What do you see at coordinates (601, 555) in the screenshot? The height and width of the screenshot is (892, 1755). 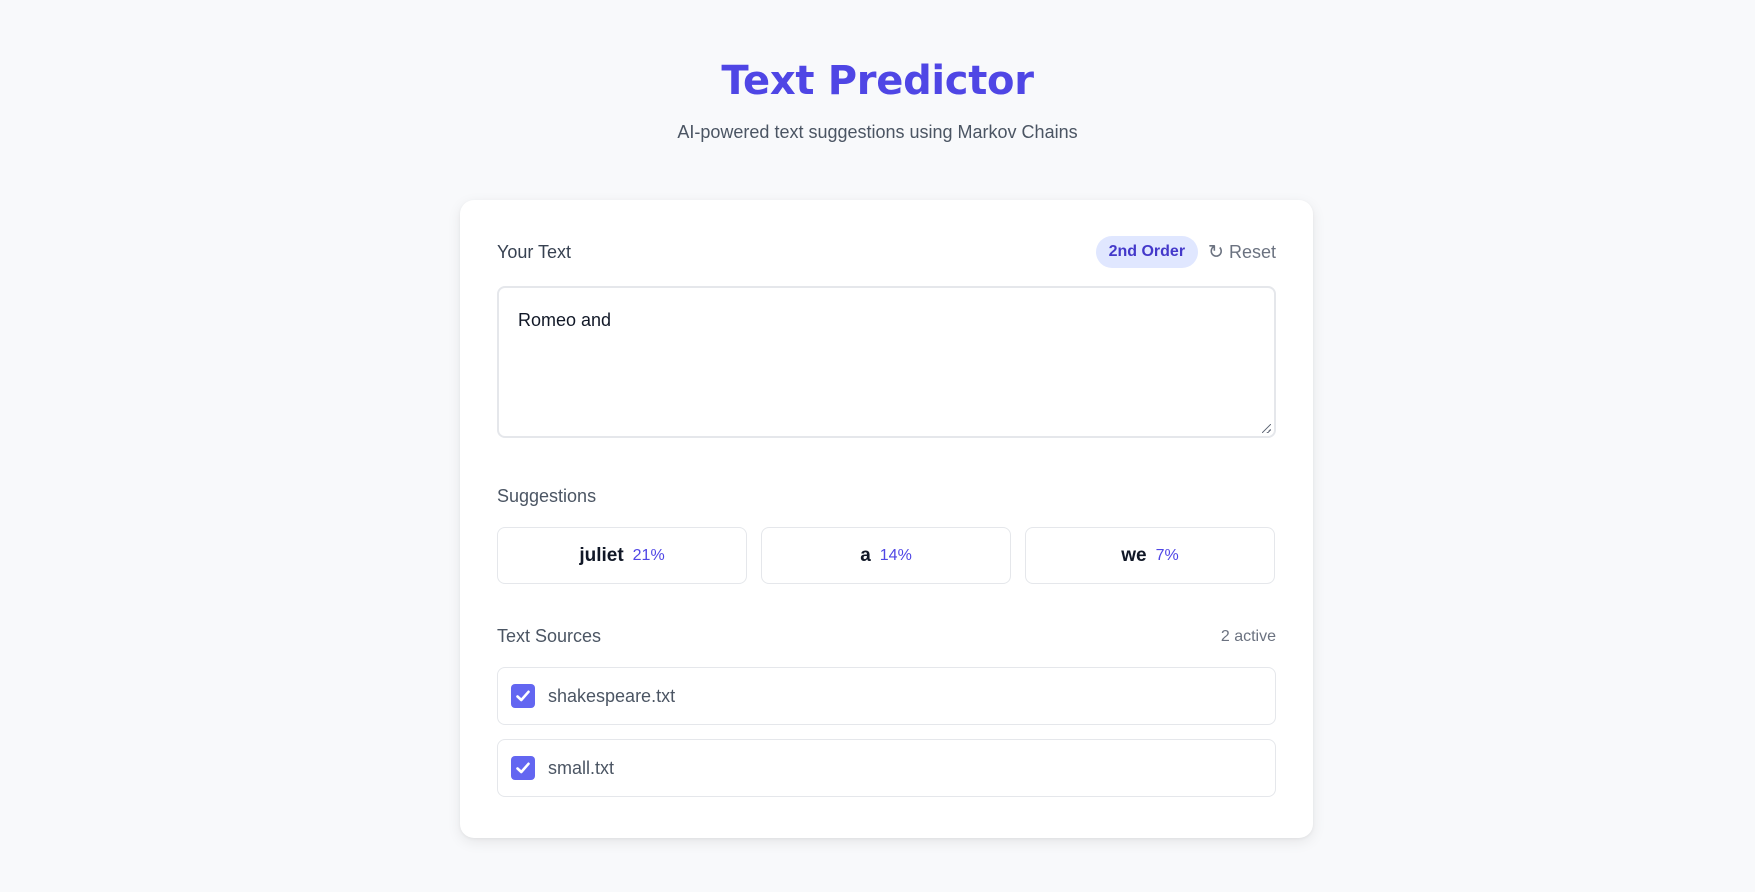 I see `suggestion-word: juliet` at bounding box center [601, 555].